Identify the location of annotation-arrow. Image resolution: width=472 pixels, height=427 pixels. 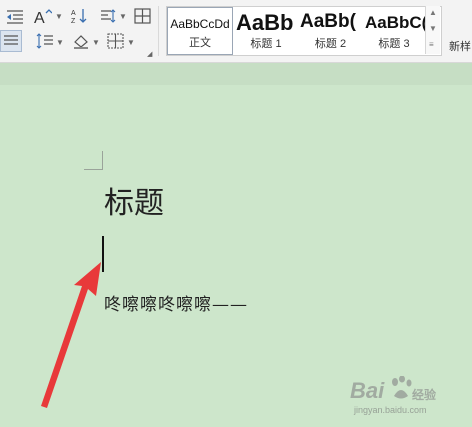
(71, 335).